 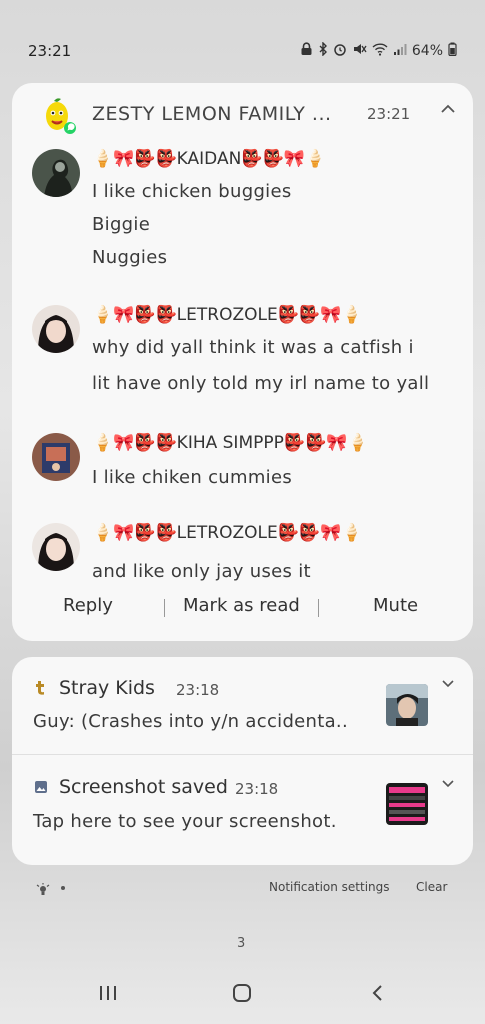 What do you see at coordinates (241, 943) in the screenshot?
I see `page-indicator: 3` at bounding box center [241, 943].